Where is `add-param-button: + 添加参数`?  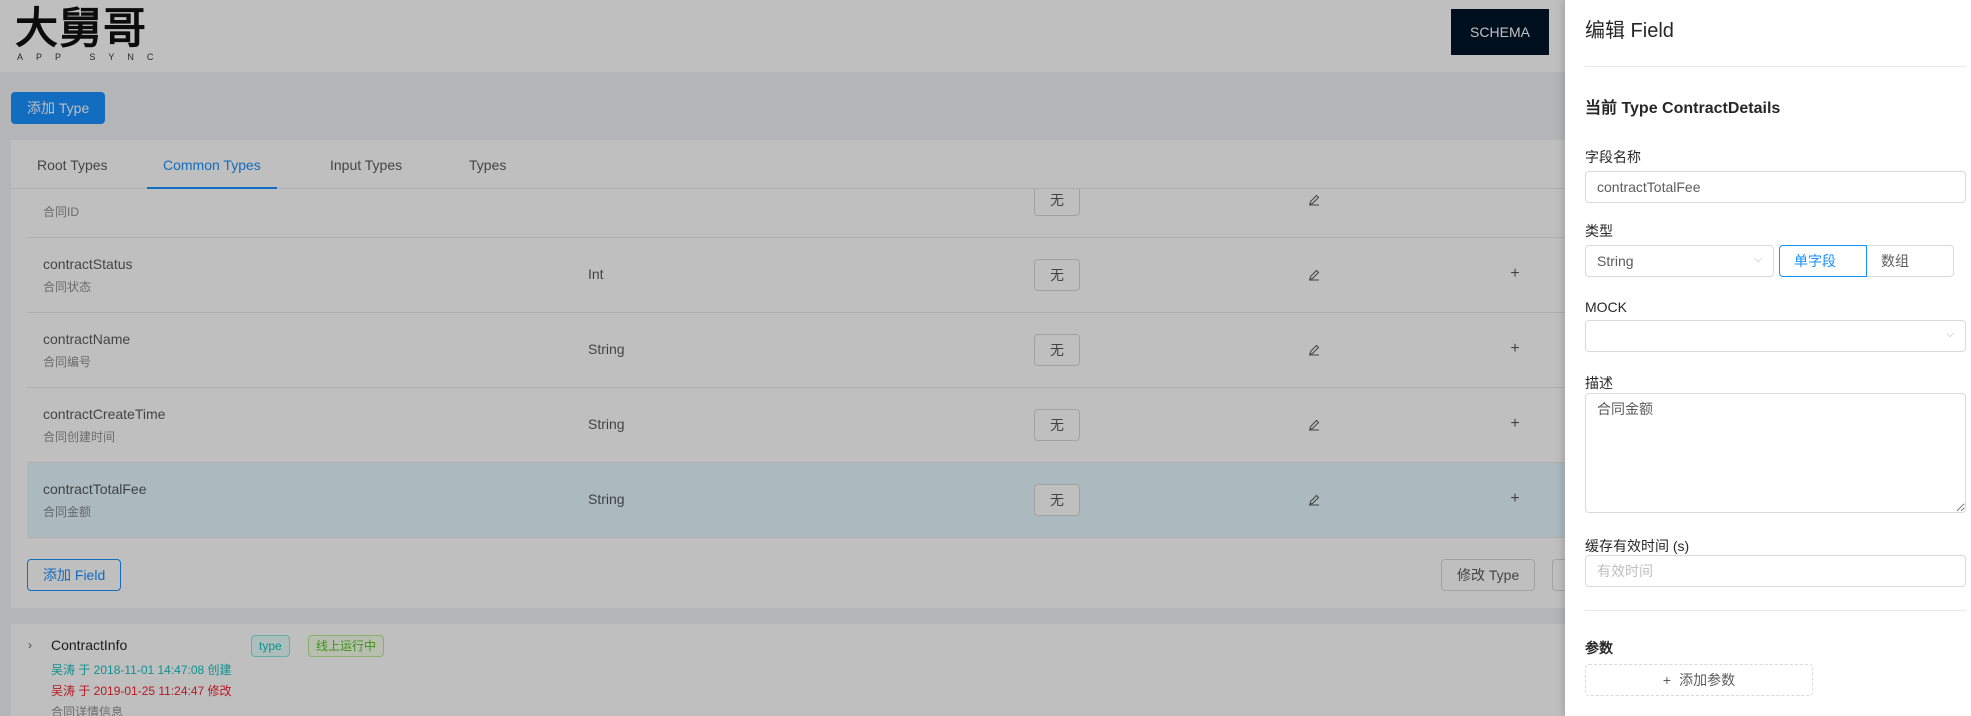
add-param-button: + 添加参数 is located at coordinates (1699, 680).